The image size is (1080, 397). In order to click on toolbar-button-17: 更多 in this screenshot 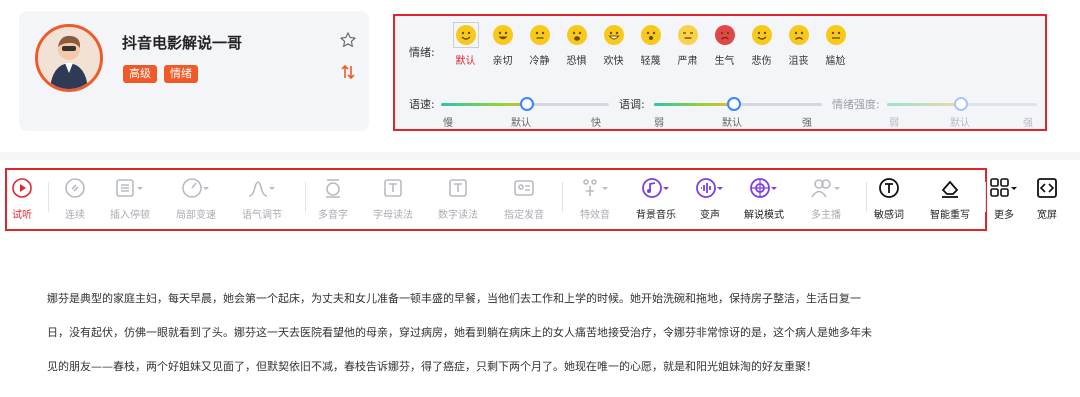, I will do `click(1004, 198)`.